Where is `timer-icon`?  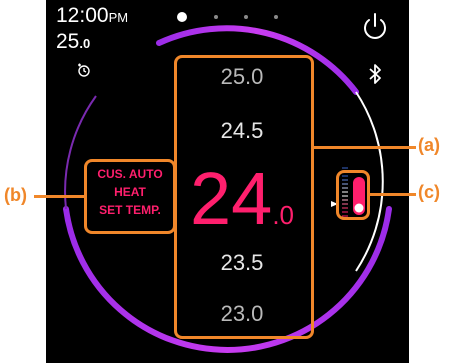
timer-icon is located at coordinates (84, 70).